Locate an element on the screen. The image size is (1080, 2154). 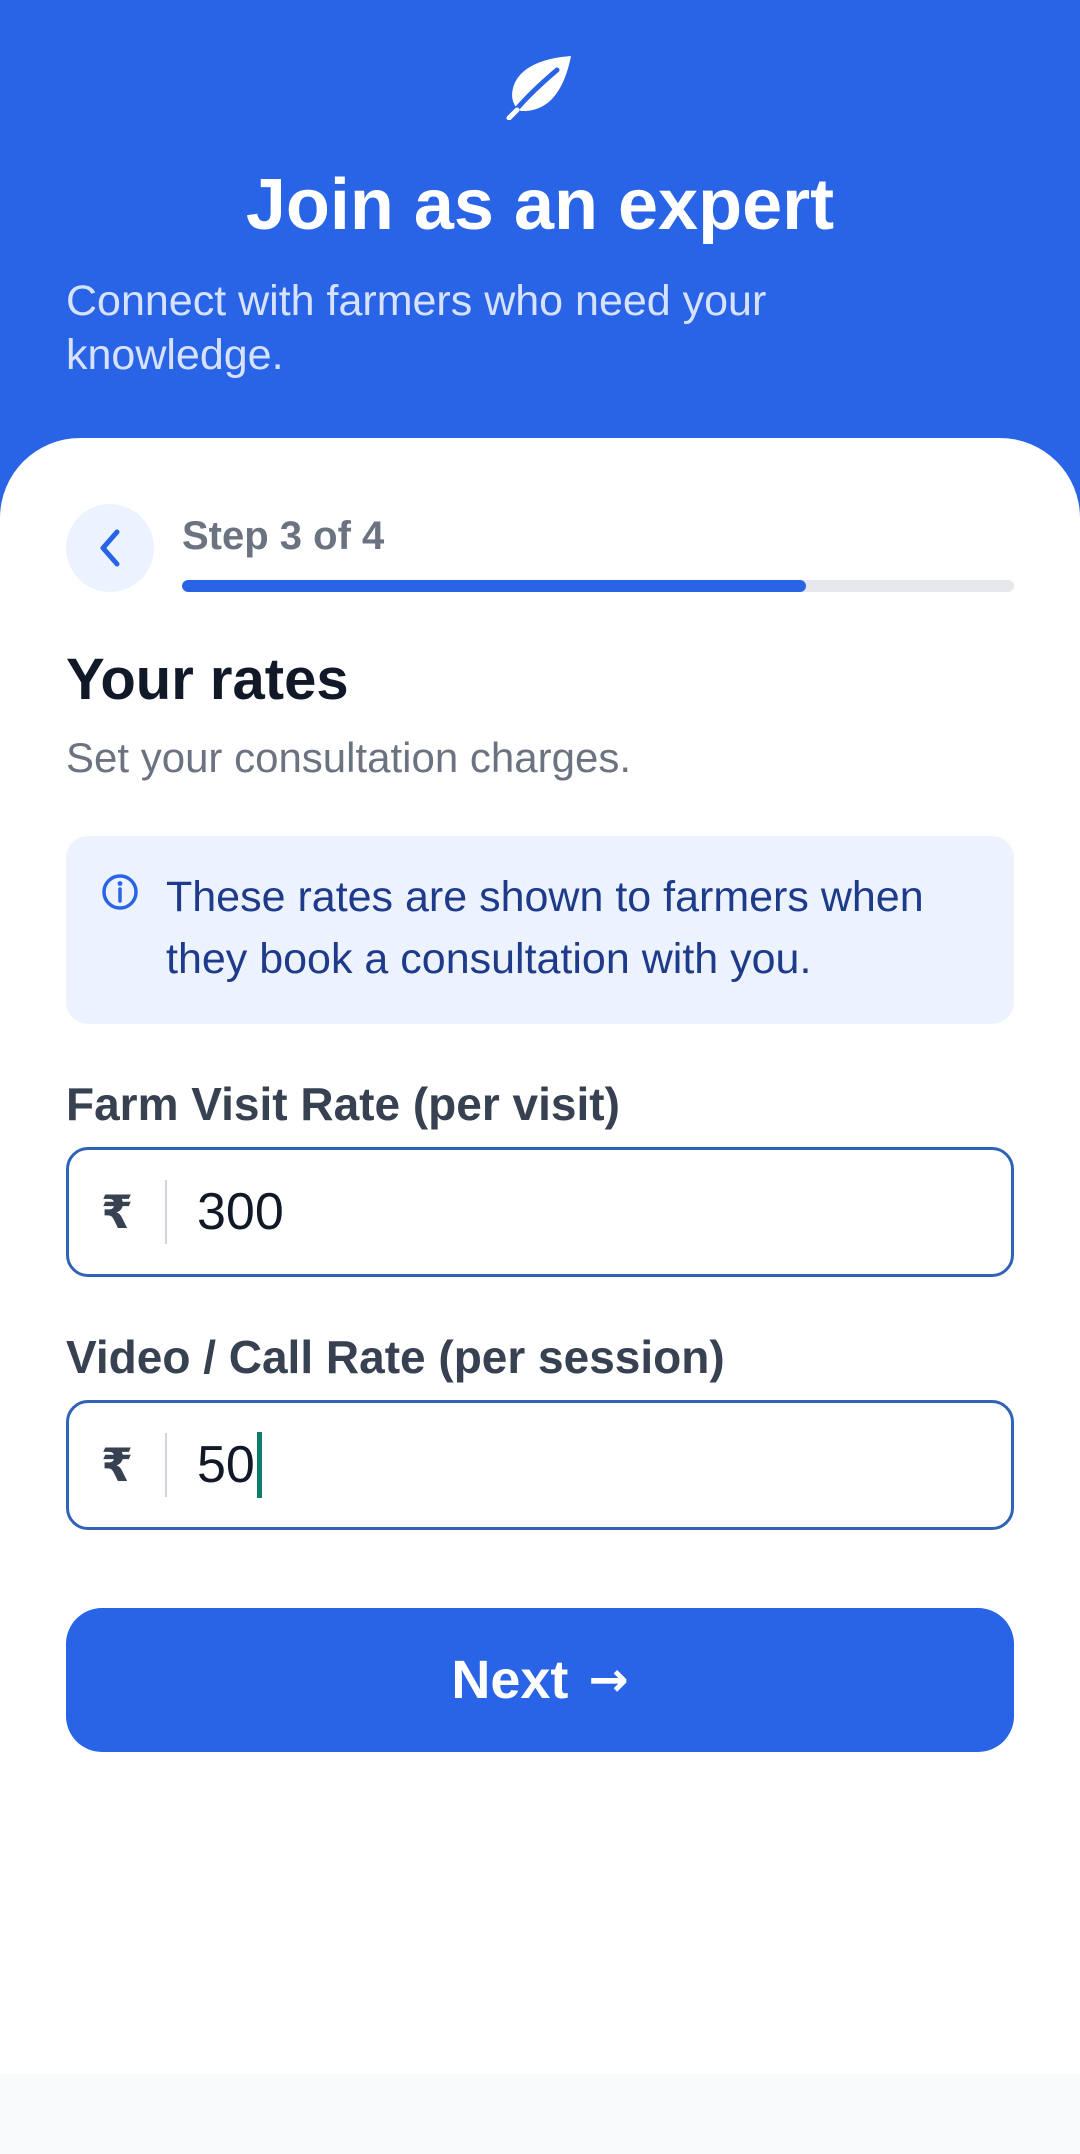
chevron-left-icon is located at coordinates (110, 548).